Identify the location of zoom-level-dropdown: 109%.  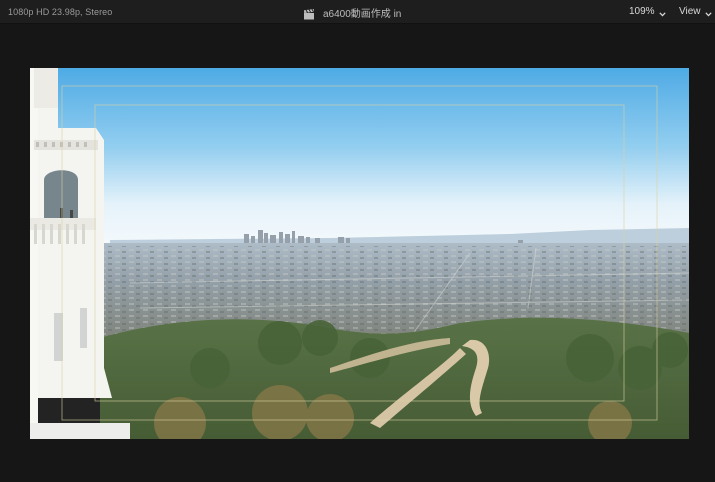
(647, 11).